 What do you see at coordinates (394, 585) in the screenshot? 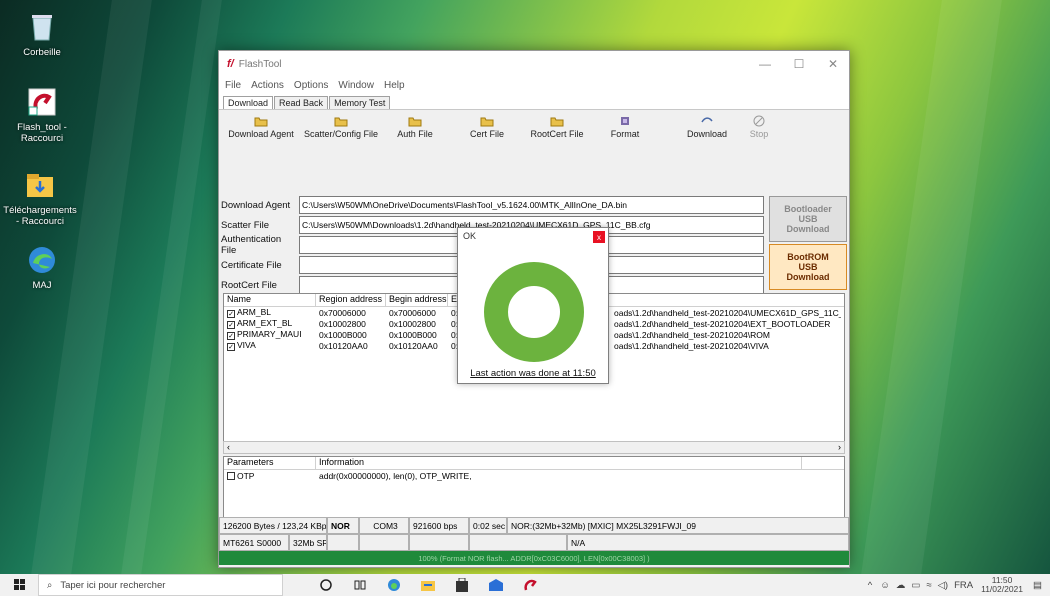
I see `edge-taskbar-icon` at bounding box center [394, 585].